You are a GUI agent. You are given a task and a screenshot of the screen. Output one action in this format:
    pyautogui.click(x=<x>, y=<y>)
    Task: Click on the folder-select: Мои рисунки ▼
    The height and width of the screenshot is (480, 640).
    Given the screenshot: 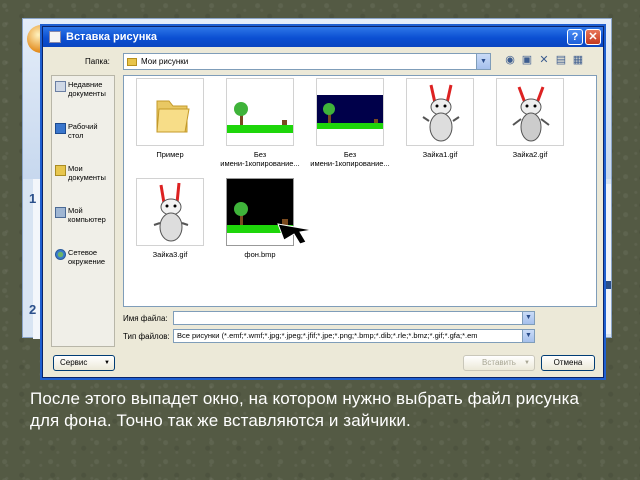 What is the action you would take?
    pyautogui.click(x=307, y=61)
    